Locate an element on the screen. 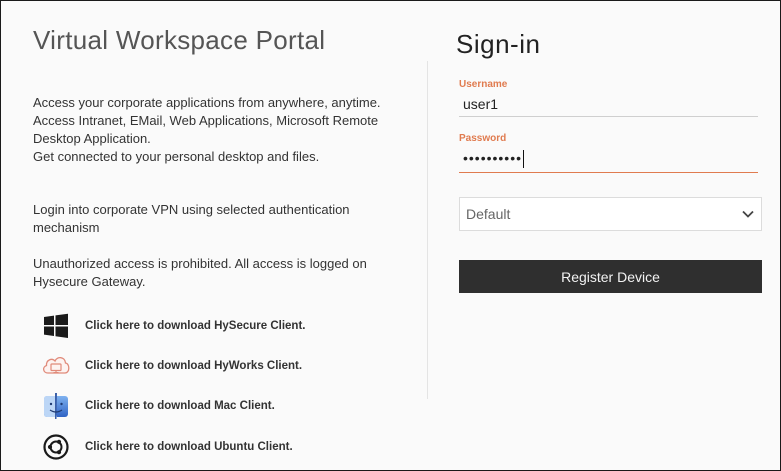 This screenshot has height=471, width=781. password-label: Password is located at coordinates (483, 138).